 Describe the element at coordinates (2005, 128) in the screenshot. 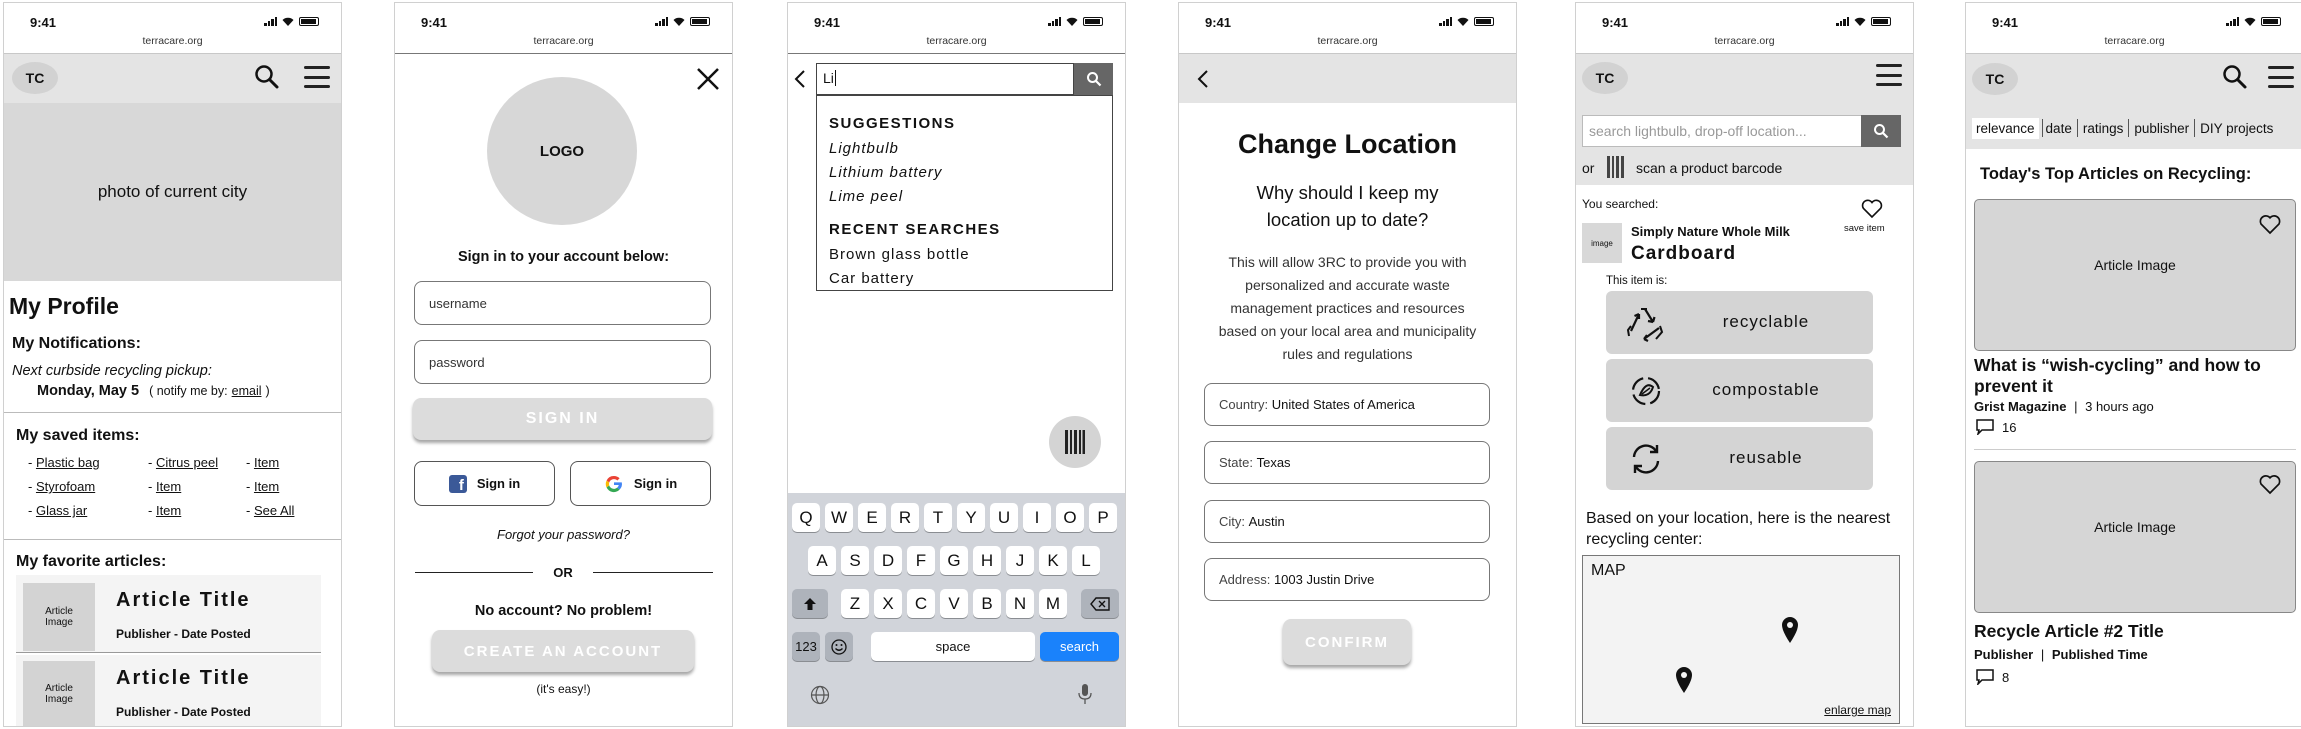

I see `filter-relevance: relevance` at that location.